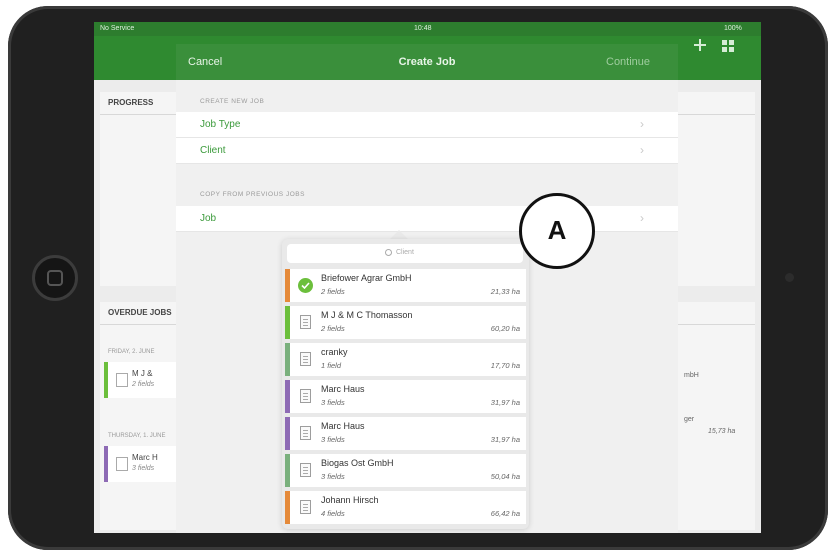  What do you see at coordinates (140, 312) in the screenshot?
I see `overdue-jobs-title: OVERDUE JOBS` at bounding box center [140, 312].